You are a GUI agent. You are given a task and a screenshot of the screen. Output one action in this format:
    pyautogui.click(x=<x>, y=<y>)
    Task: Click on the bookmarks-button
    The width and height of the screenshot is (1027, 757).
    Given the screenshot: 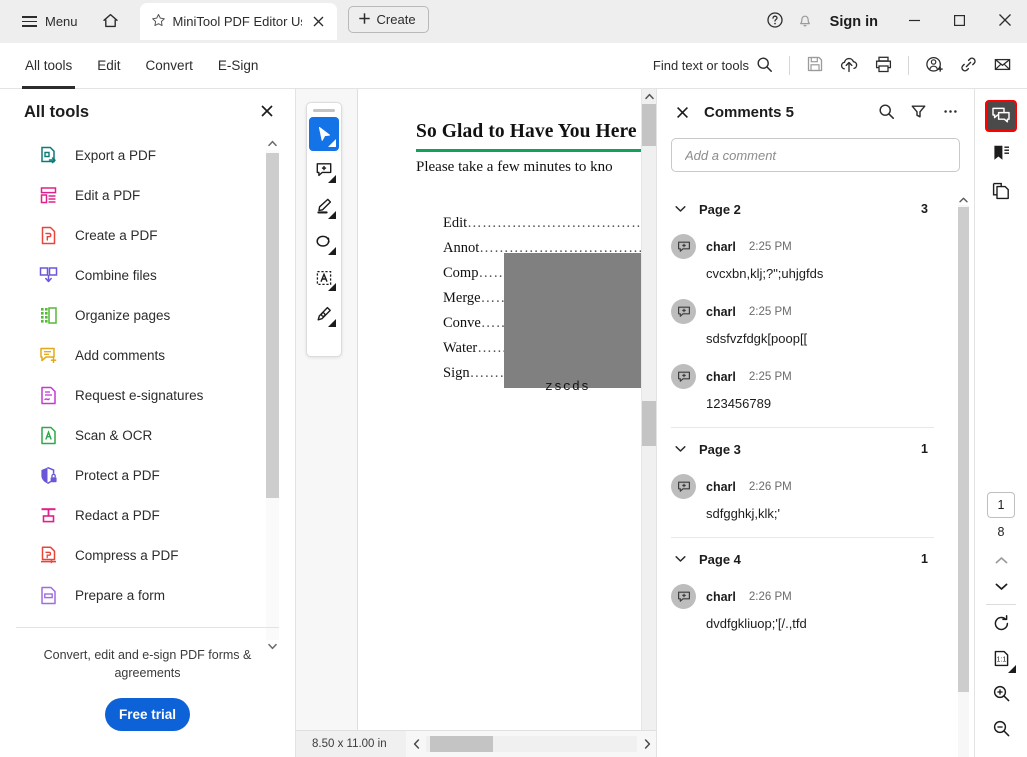 What is the action you would take?
    pyautogui.click(x=1001, y=154)
    